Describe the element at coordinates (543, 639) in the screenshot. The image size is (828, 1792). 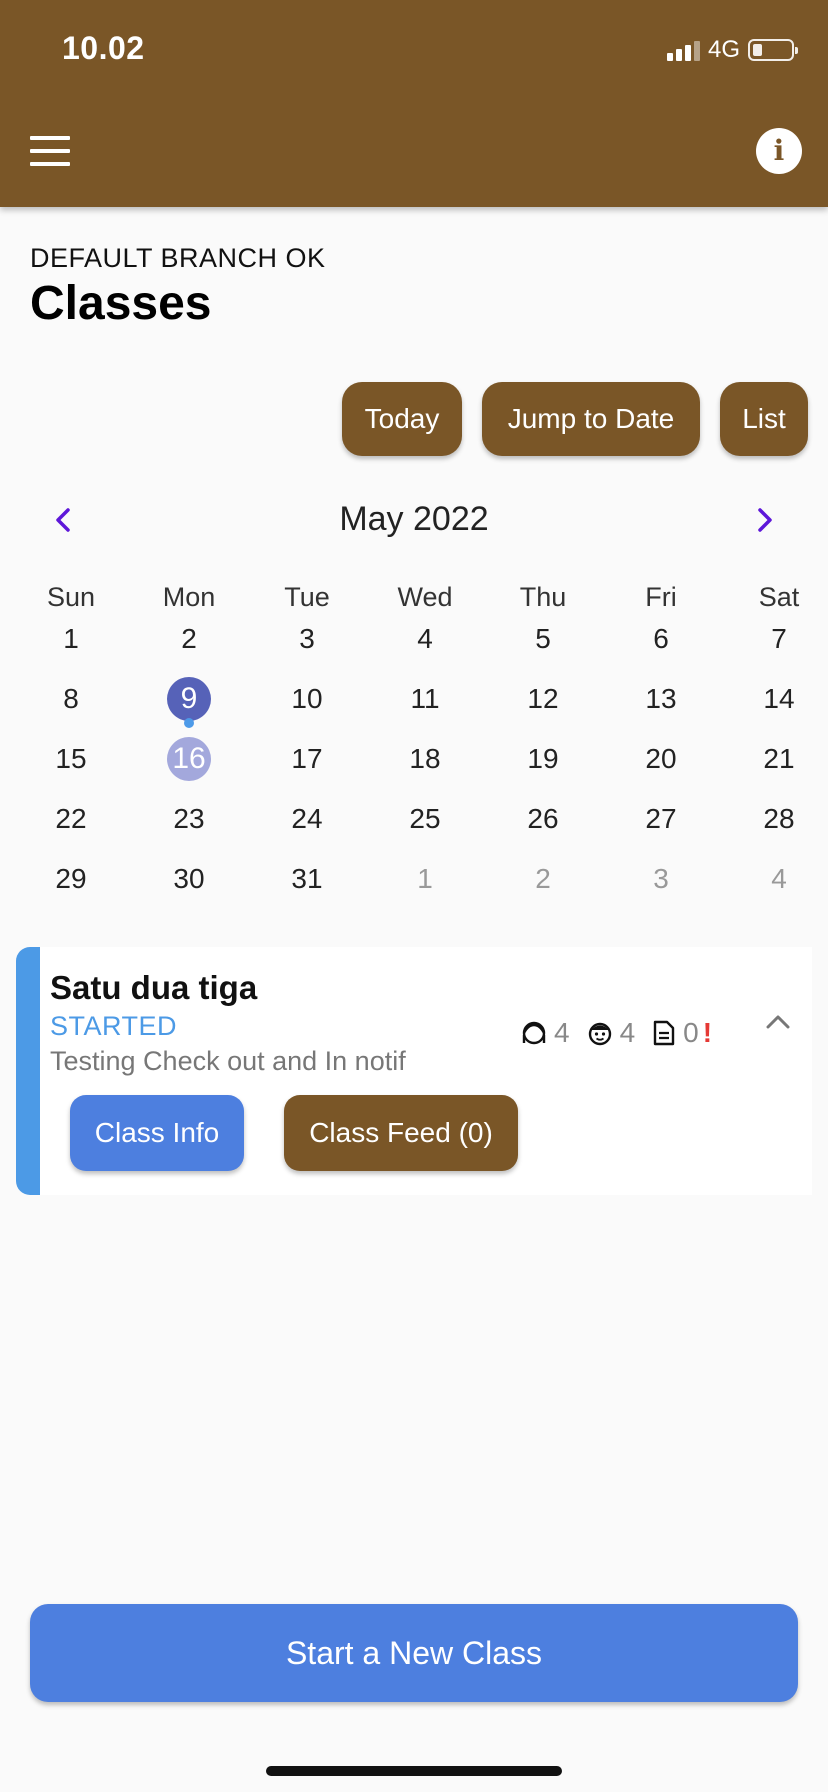
I see `calendar-day: 5` at that location.